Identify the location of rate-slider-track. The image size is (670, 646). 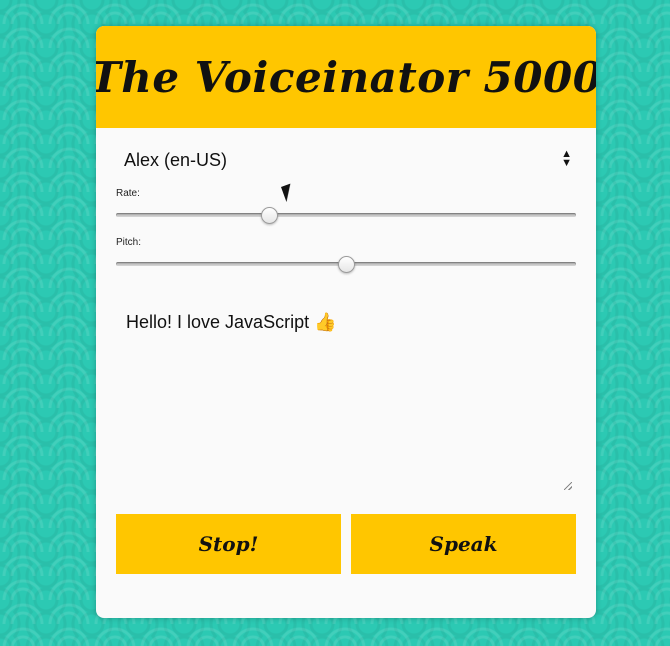
(346, 215).